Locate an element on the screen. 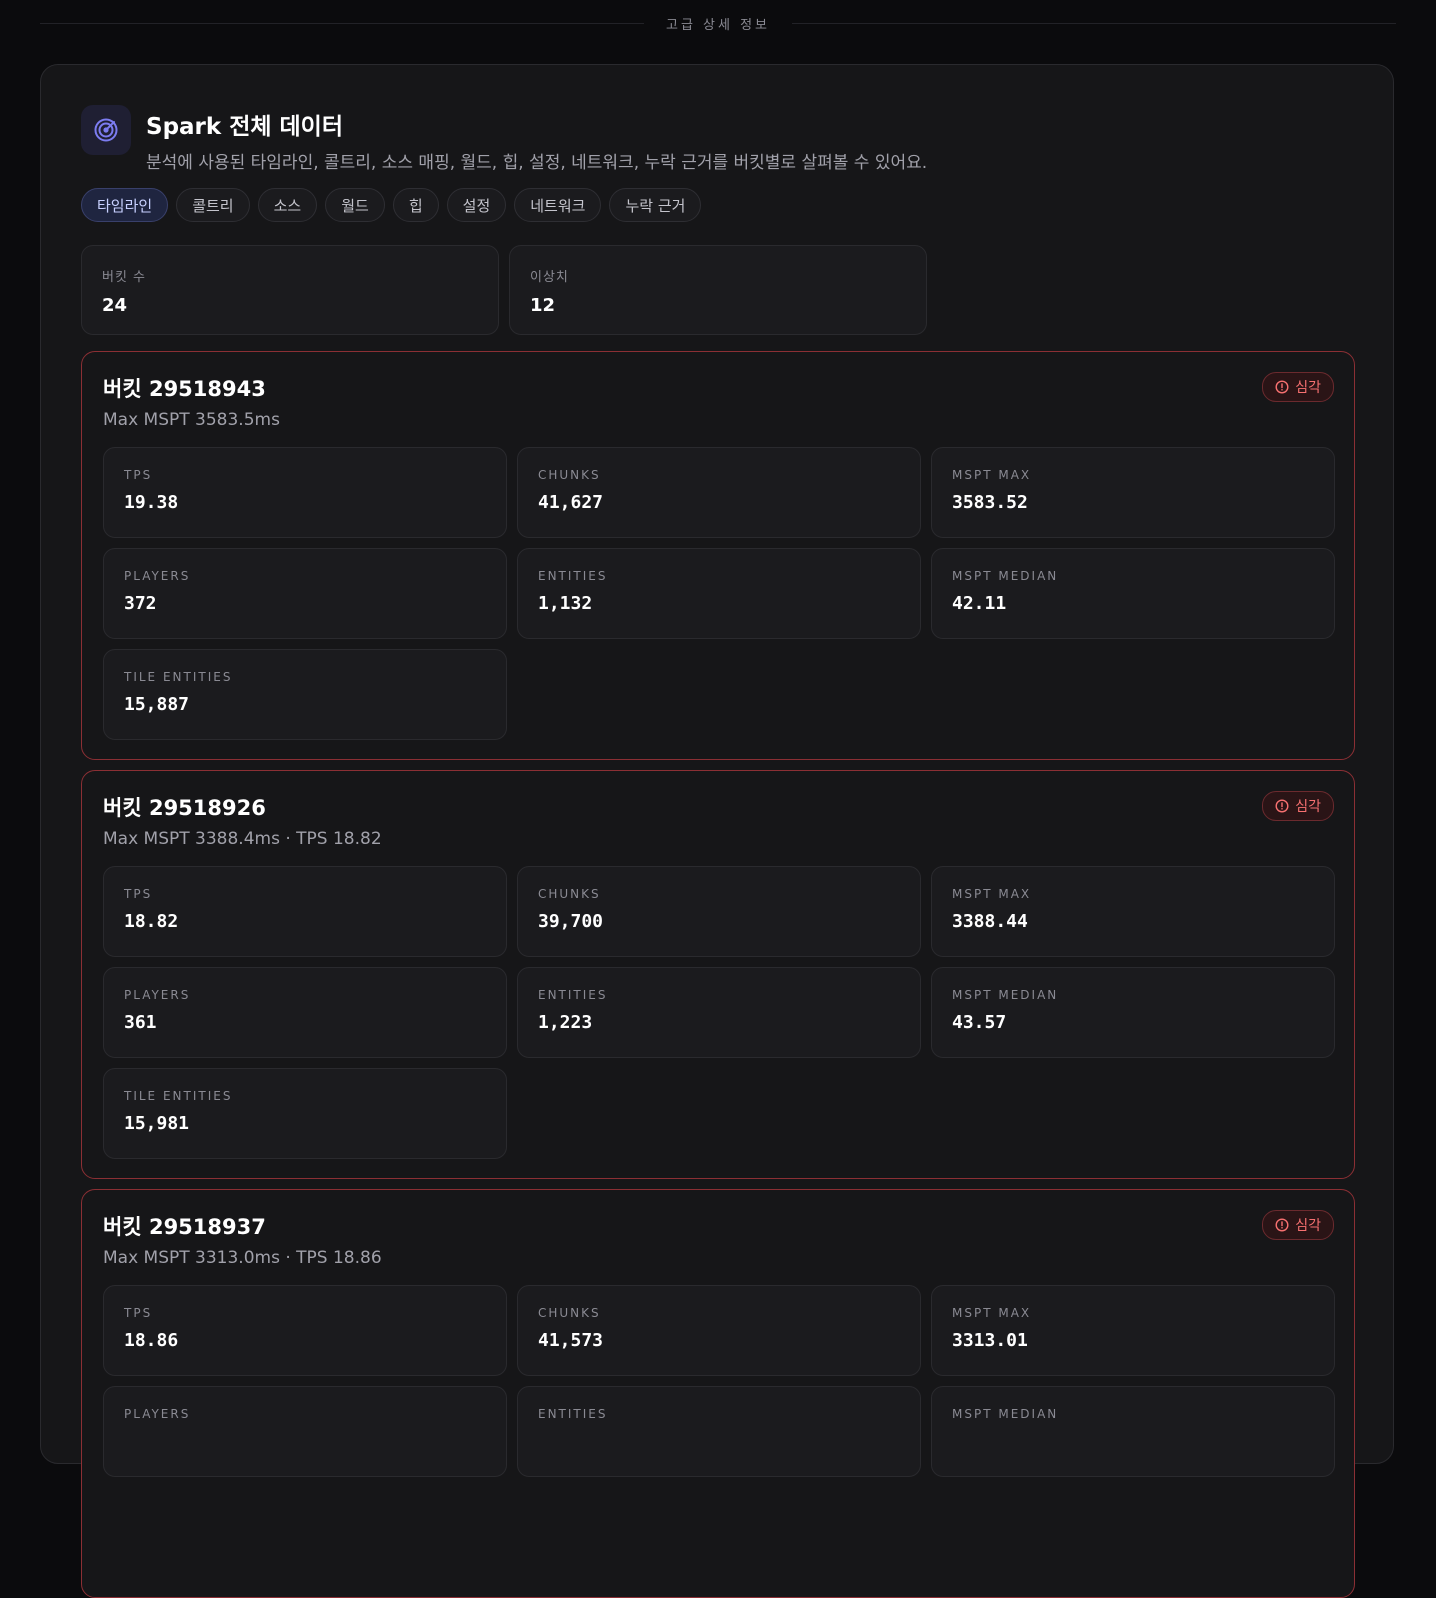  radar-icon is located at coordinates (106, 130).